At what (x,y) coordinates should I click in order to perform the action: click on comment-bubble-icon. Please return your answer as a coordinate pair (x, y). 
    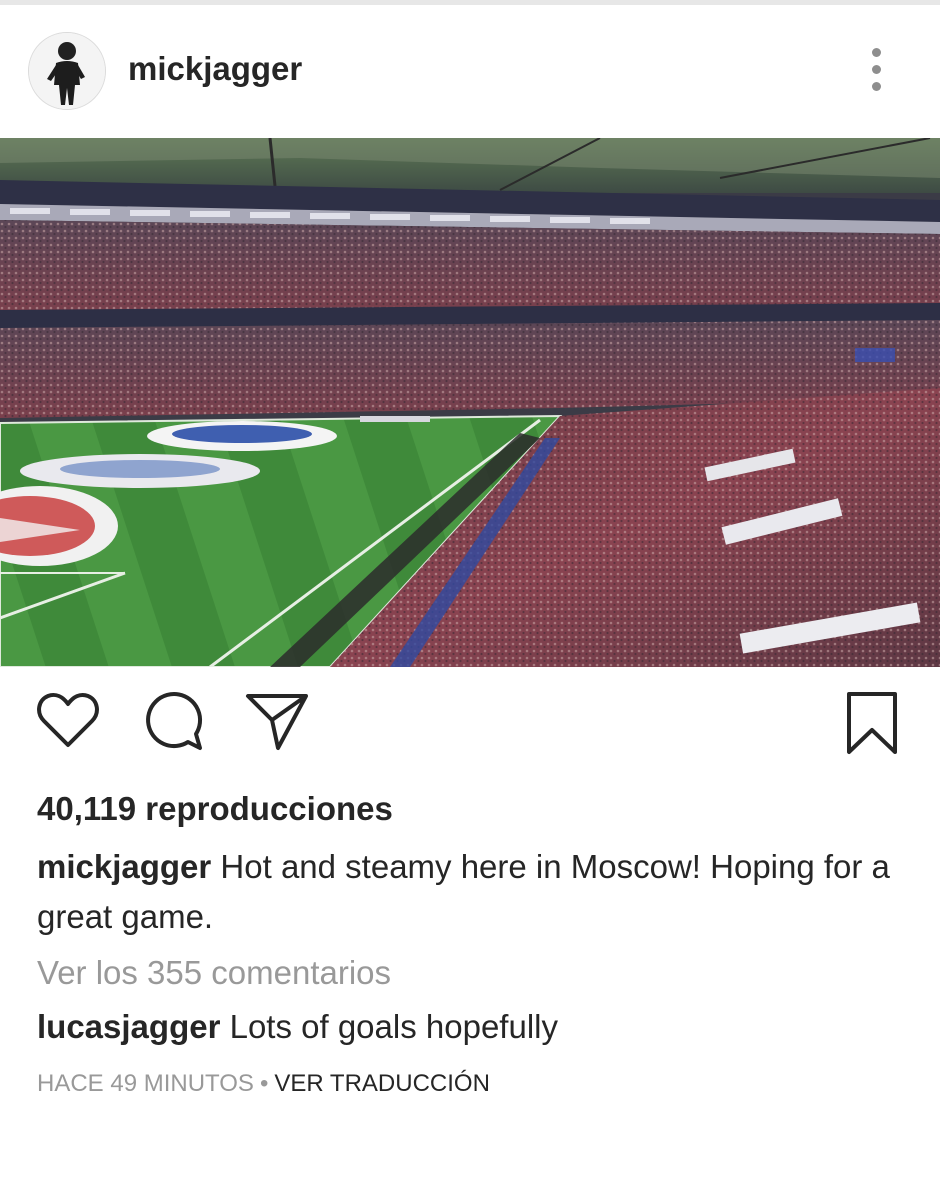
    Looking at the image, I should click on (174, 721).